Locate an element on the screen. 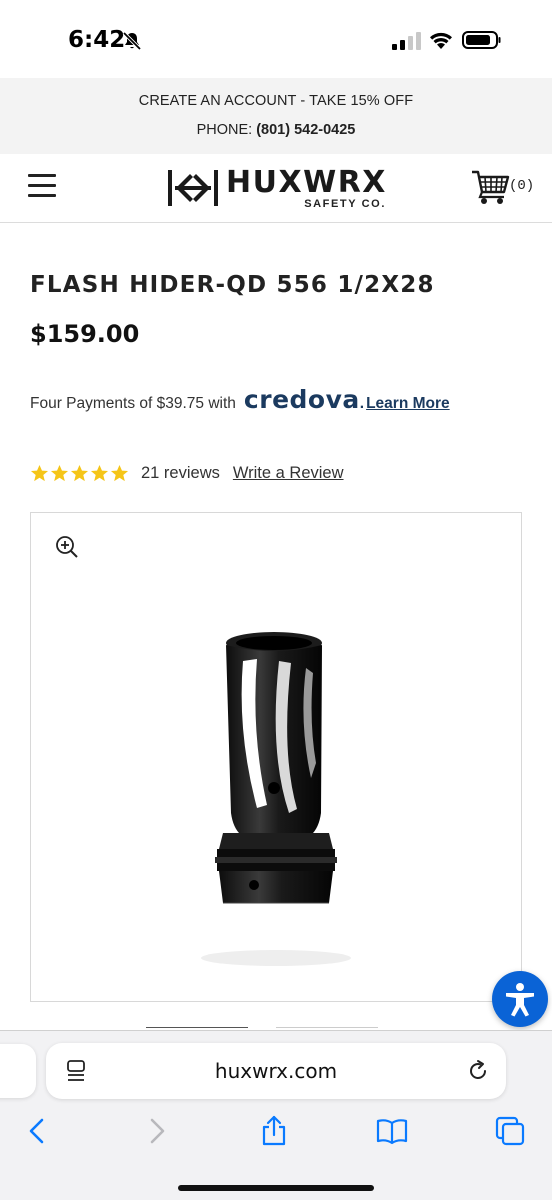 This screenshot has width=552, height=1200. site-header: HUXWRX SAFETY CO. (0) is located at coordinates (276, 188).